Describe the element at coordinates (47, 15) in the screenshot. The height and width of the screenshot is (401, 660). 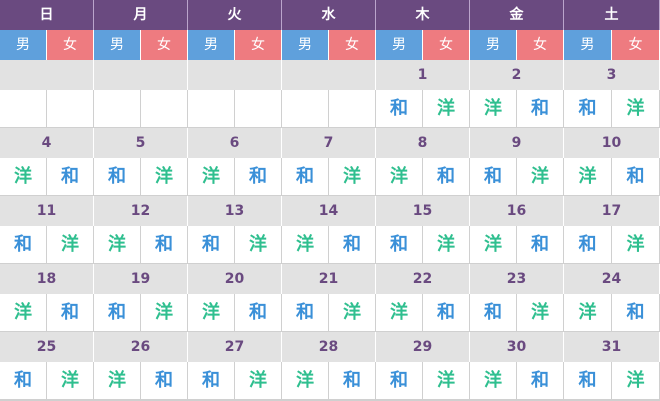
I see `weekday-label: 日` at that location.